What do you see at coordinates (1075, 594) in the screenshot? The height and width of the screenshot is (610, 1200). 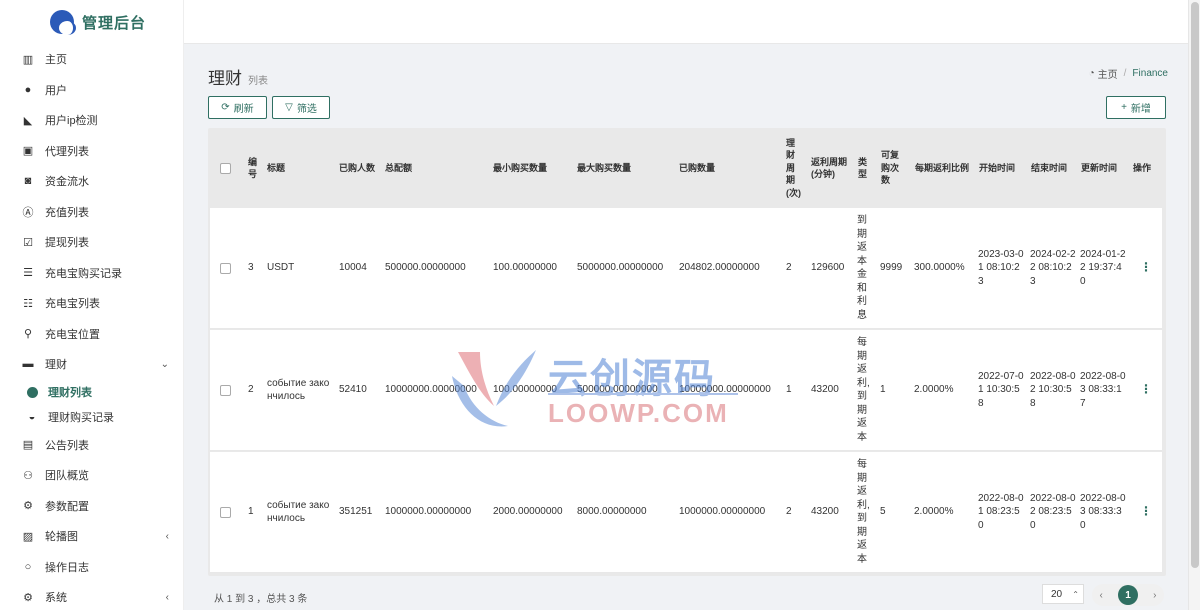 I see `chevron-up-icon: ⌃` at bounding box center [1075, 594].